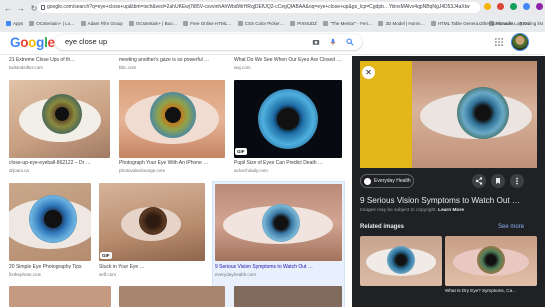 The height and width of the screenshot is (307, 545). I want to click on logo-letter: e, so click(51, 42).